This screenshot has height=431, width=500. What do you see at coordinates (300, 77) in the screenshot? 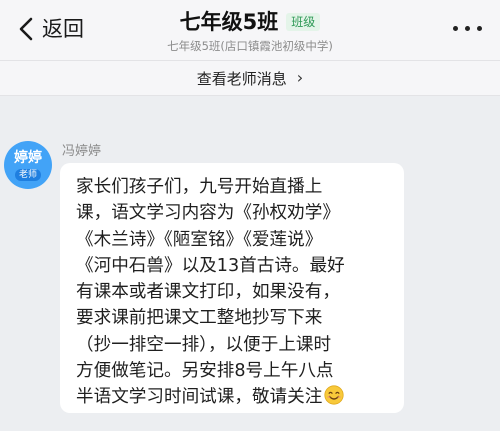
I see `chevron-right-icon: ›` at bounding box center [300, 77].